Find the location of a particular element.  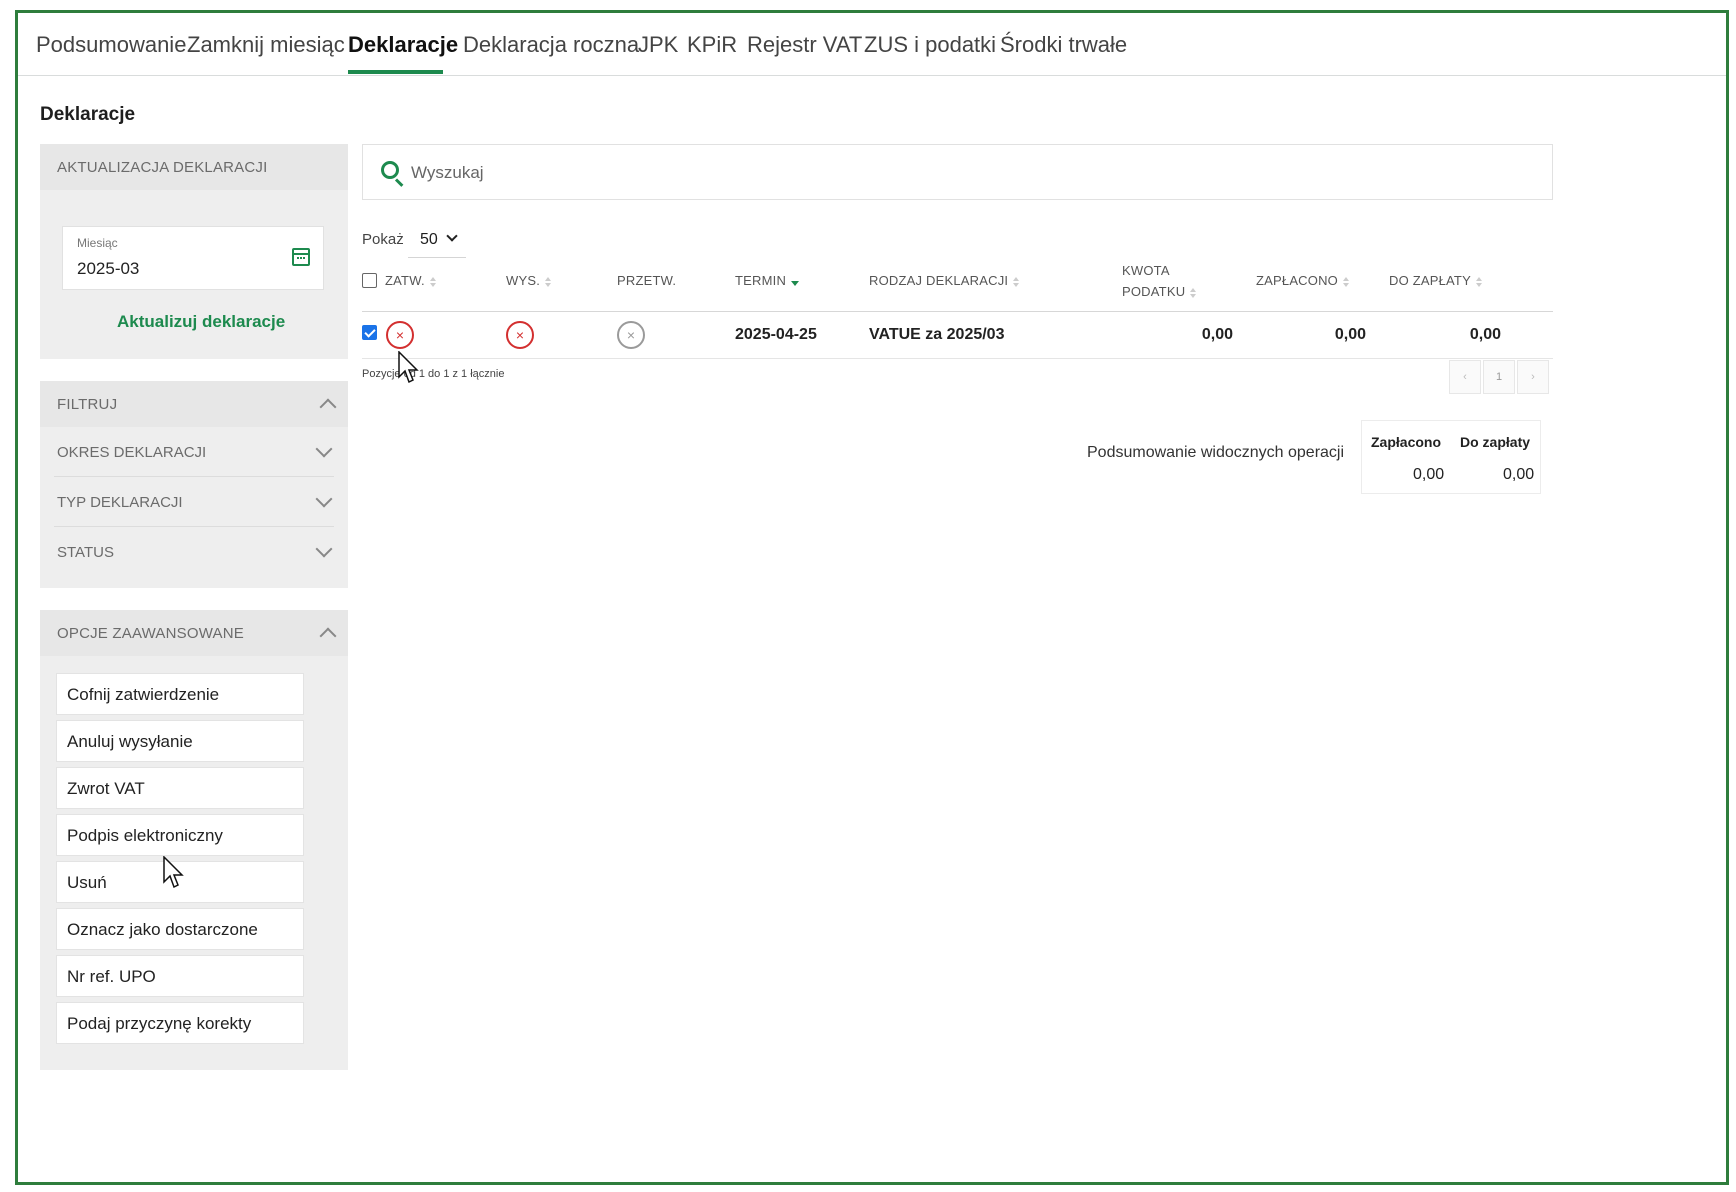

column-header-rodzaj: RODZAJ DEKLARACJI is located at coordinates (944, 280).